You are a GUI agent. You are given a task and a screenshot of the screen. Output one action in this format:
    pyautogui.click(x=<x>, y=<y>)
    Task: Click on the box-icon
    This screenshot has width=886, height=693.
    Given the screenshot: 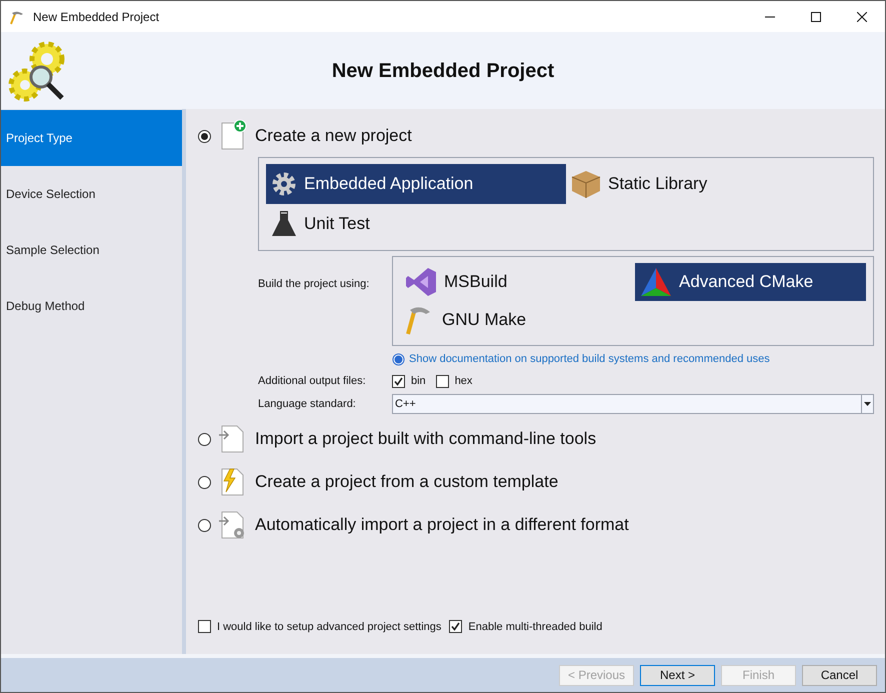 What is the action you would take?
    pyautogui.click(x=586, y=184)
    